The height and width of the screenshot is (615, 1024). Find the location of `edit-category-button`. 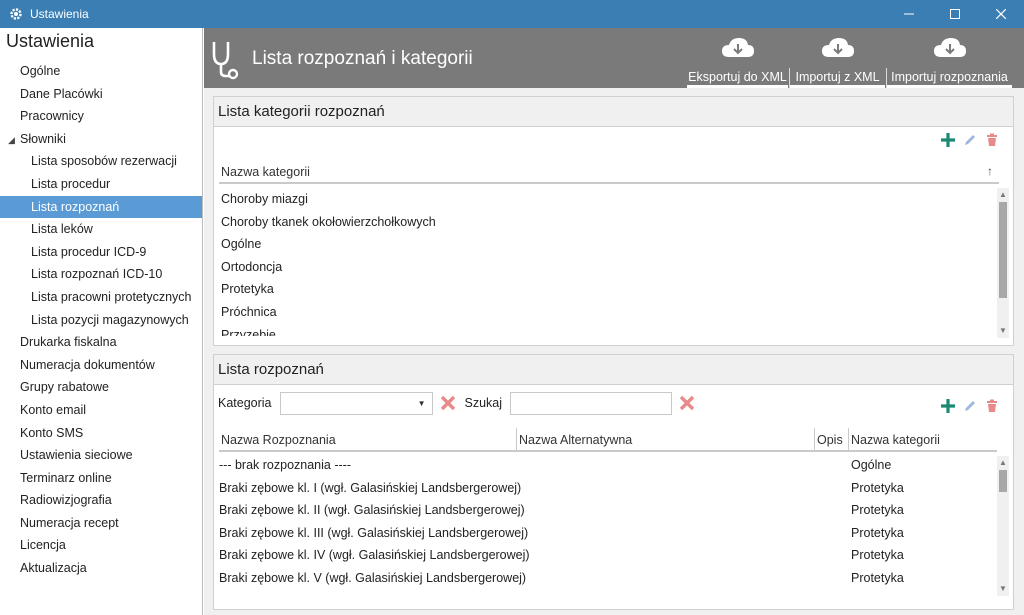

edit-category-button is located at coordinates (970, 140).